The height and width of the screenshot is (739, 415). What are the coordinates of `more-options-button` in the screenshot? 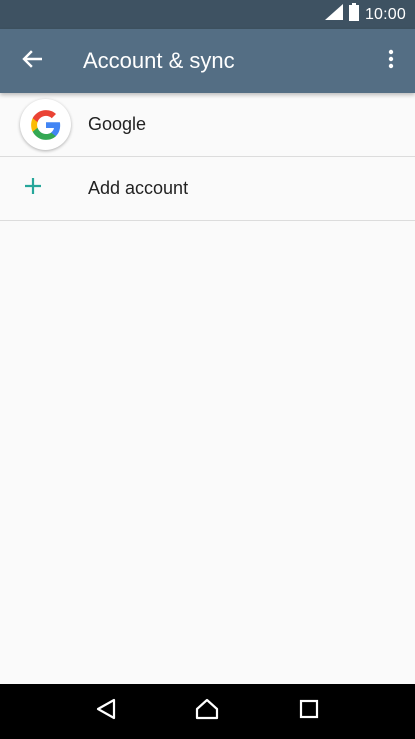 It's located at (391, 61).